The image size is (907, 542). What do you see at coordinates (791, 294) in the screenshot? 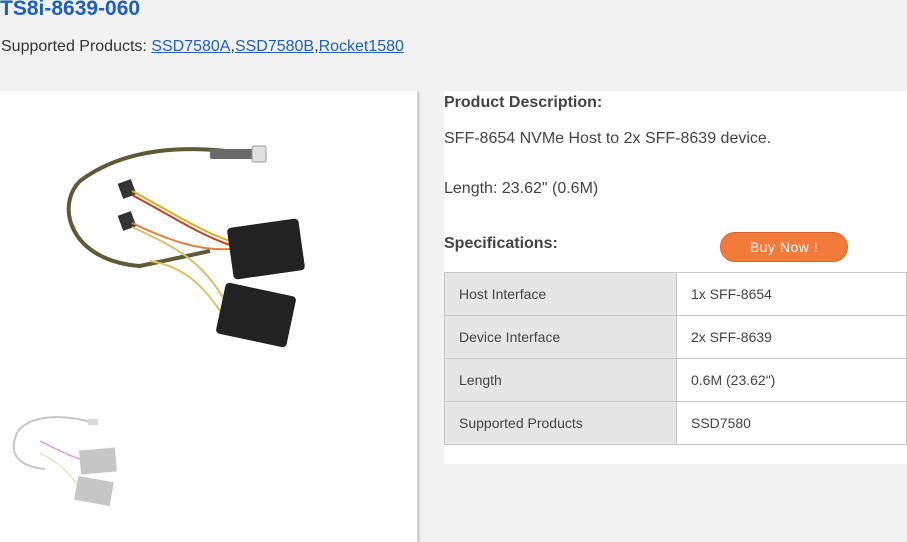
I see `spec-value: 1x SFF-8654` at bounding box center [791, 294].